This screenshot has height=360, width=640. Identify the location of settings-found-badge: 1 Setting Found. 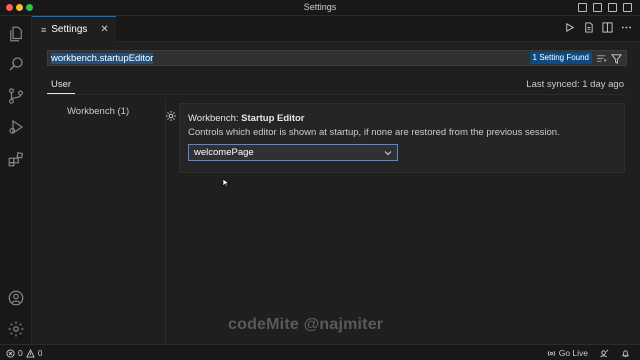
(560, 58).